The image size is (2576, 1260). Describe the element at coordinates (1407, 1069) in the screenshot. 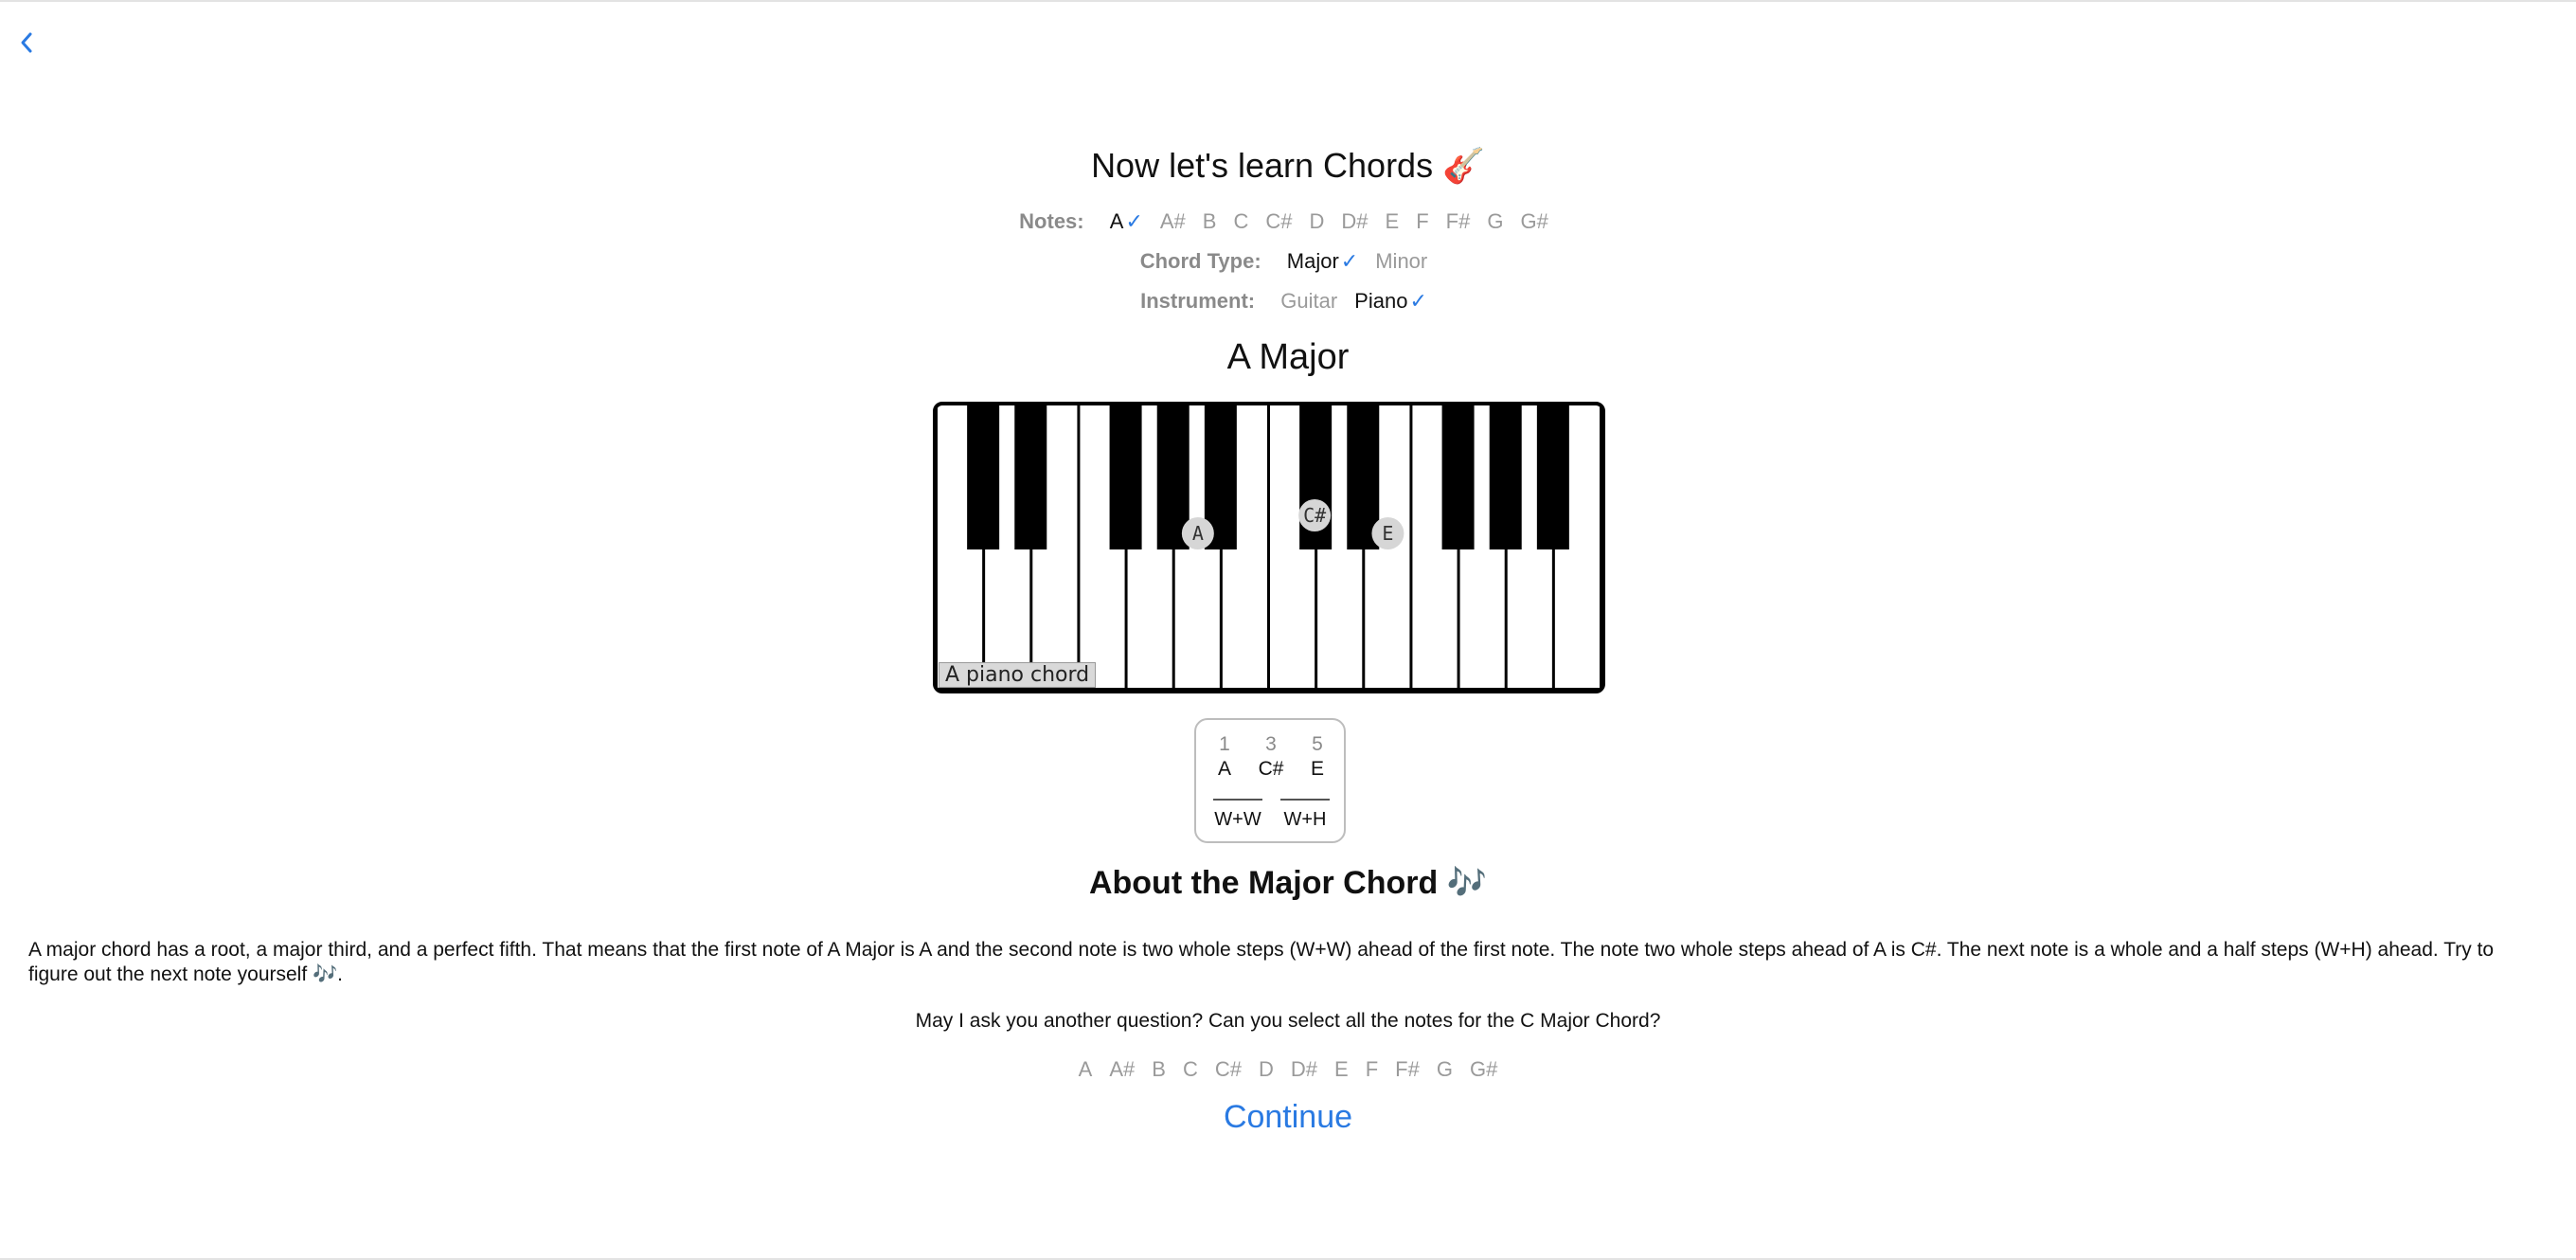

I see `answer-option-f-sharp: F#` at that location.